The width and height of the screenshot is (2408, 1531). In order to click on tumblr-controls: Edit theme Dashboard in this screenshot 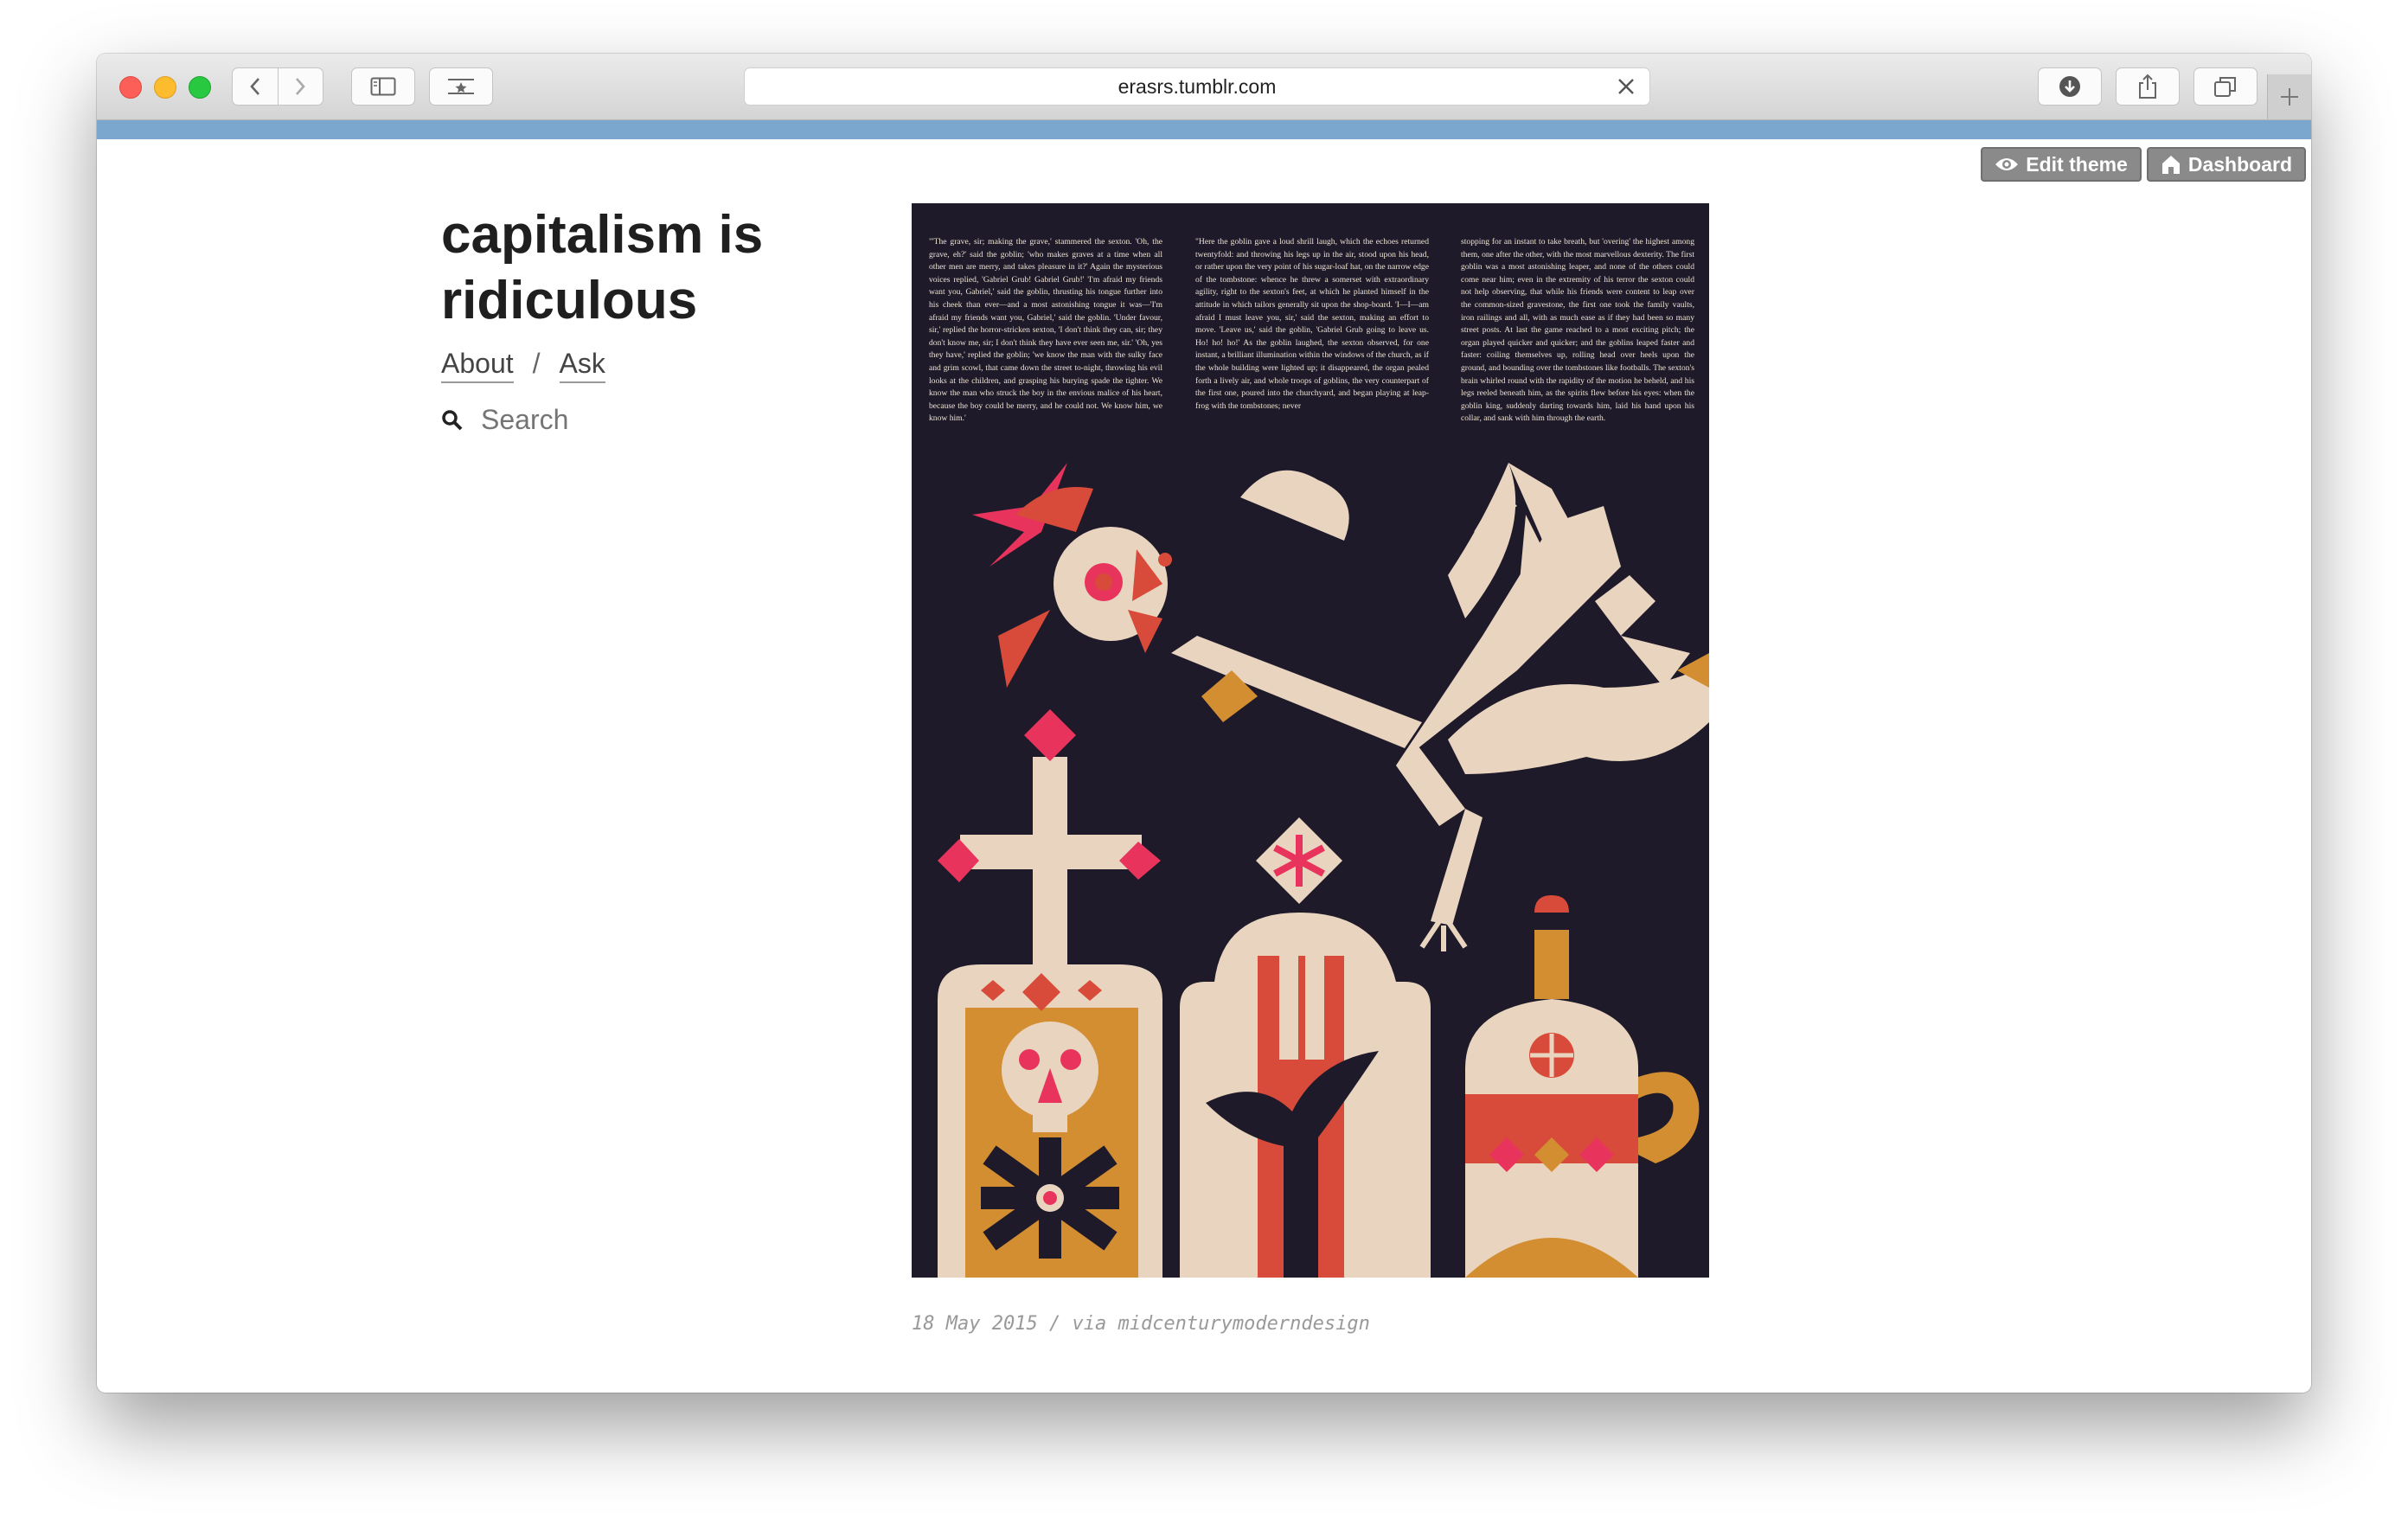, I will do `click(2143, 164)`.